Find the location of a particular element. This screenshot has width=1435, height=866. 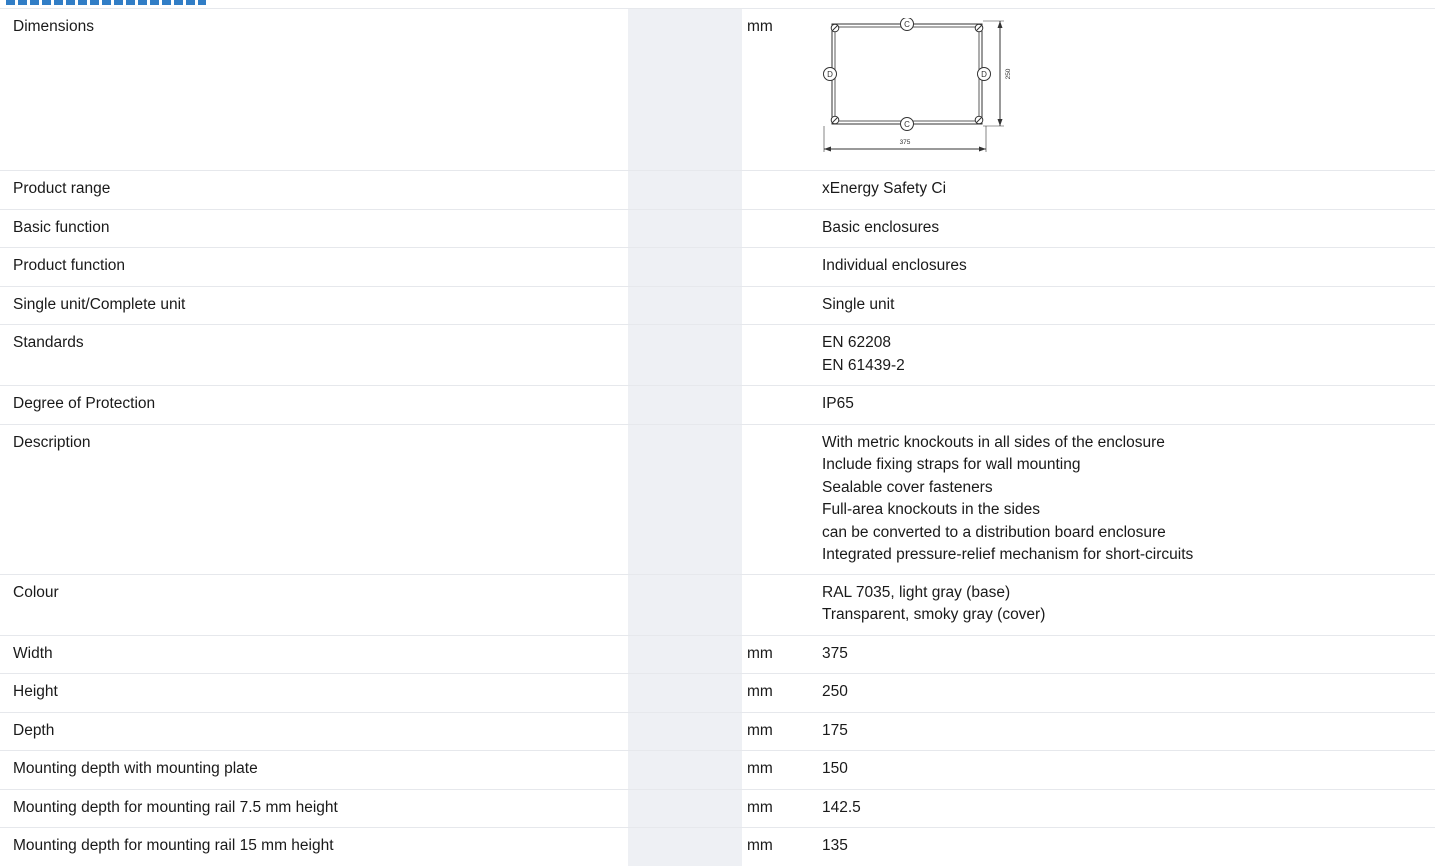

value-line: 150 is located at coordinates (835, 768).